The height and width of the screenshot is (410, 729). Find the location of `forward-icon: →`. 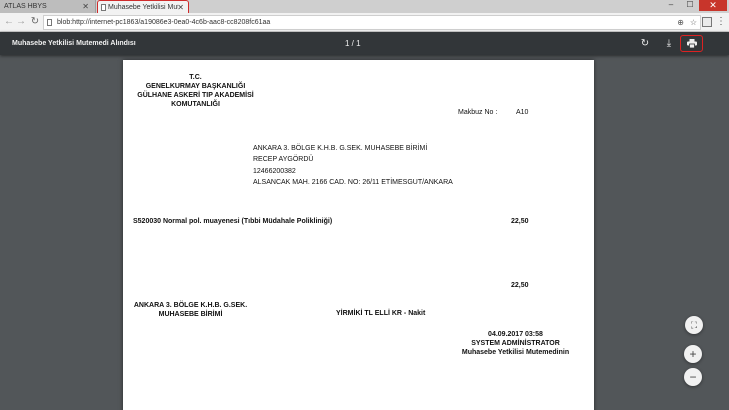

forward-icon: → is located at coordinates (21, 22).